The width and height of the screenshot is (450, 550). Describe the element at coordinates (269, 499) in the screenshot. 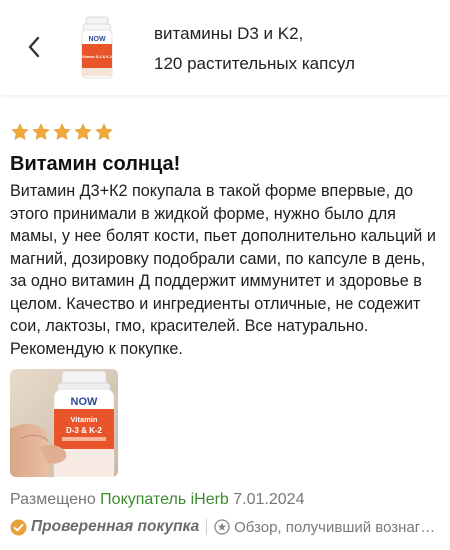

I see `posted-date: 7.01.2024` at that location.